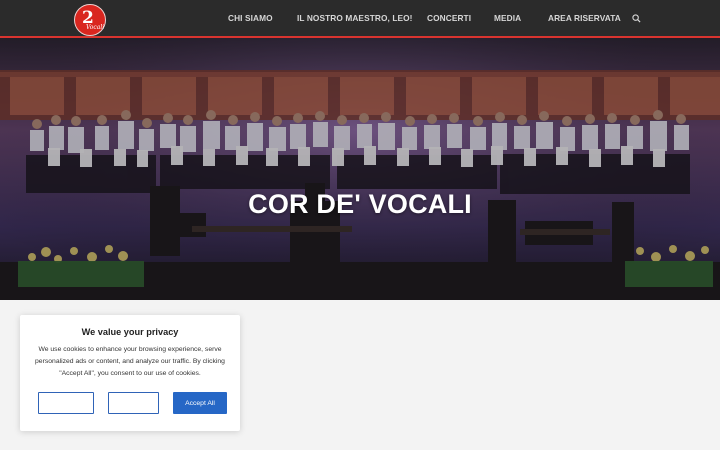  Describe the element at coordinates (66, 403) in the screenshot. I see `cookie-customize-button` at that location.